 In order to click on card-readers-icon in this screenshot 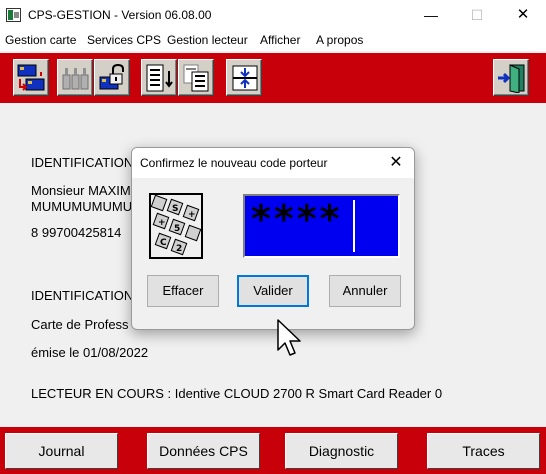, I will do `click(75, 79)`.